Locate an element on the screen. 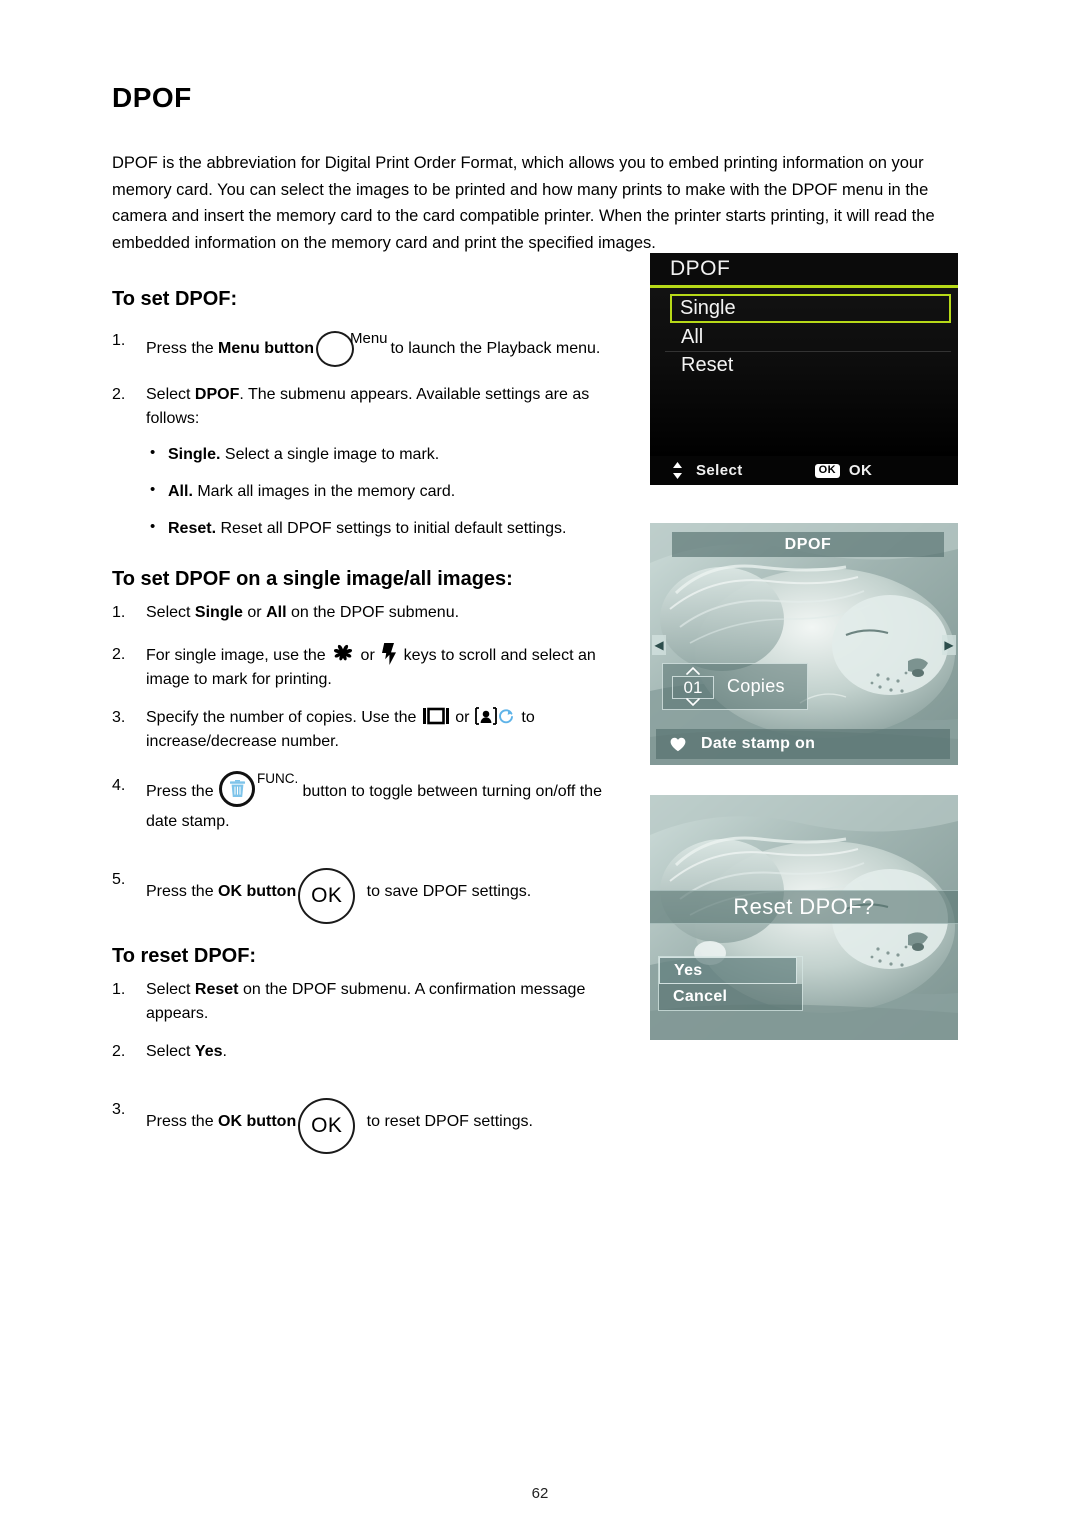 The width and height of the screenshot is (1080, 1527). step-number: 4. is located at coordinates (119, 785).